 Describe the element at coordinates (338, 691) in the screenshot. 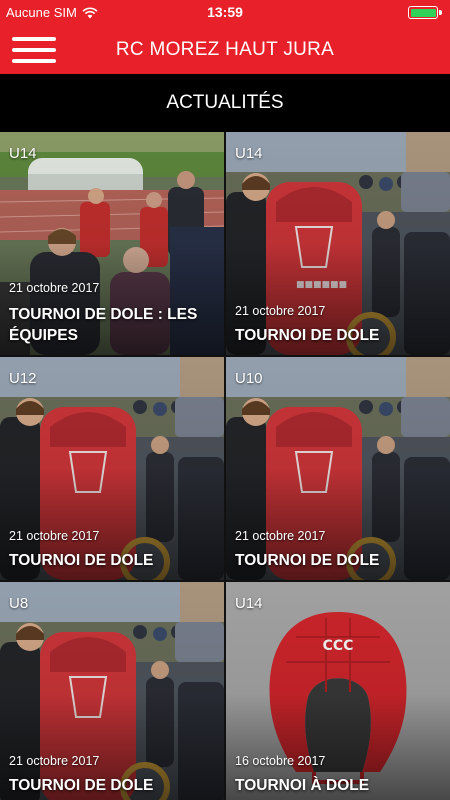

I see `news-card: CCC U14 16 octobre 2017 TOURNOI À DOLE` at that location.